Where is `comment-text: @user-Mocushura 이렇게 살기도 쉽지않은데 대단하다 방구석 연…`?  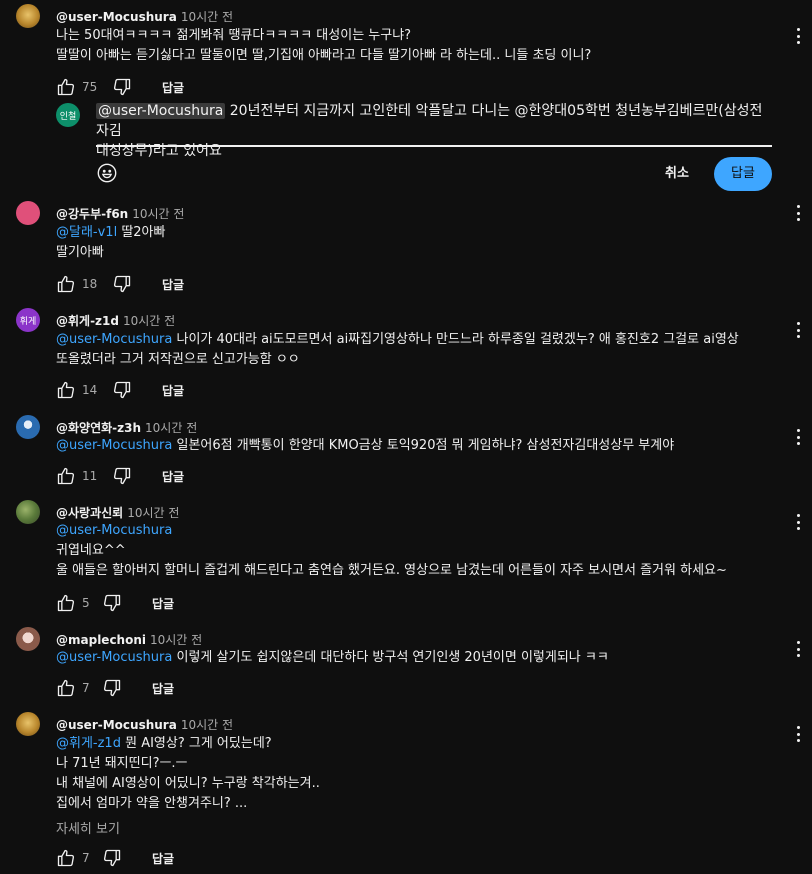 comment-text: @user-Mocushura 이렇게 살기도 쉽지않은데 대단하다 방구석 연… is located at coordinates (332, 658).